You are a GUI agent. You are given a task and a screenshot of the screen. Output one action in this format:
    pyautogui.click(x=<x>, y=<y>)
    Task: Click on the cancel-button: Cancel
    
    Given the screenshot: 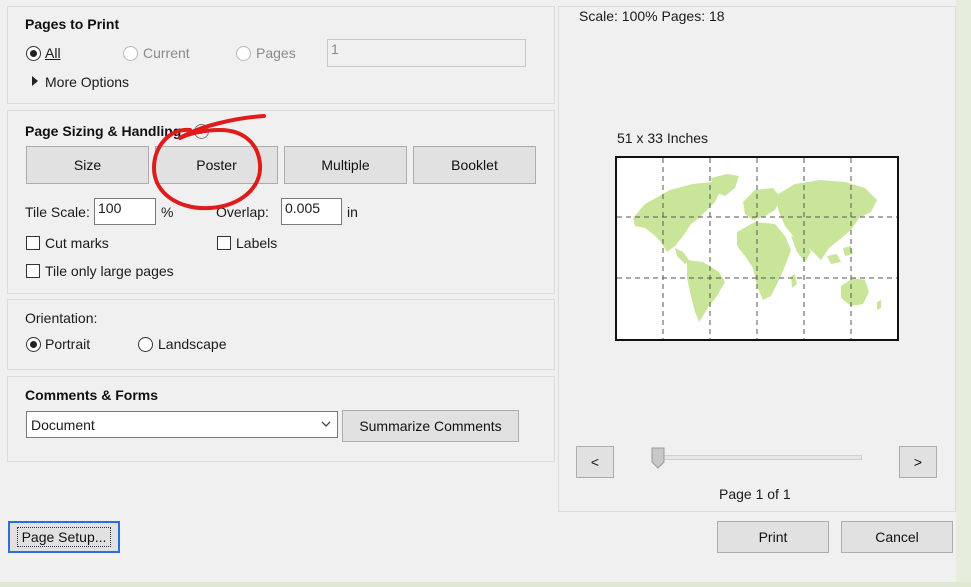 What is the action you would take?
    pyautogui.click(x=897, y=537)
    